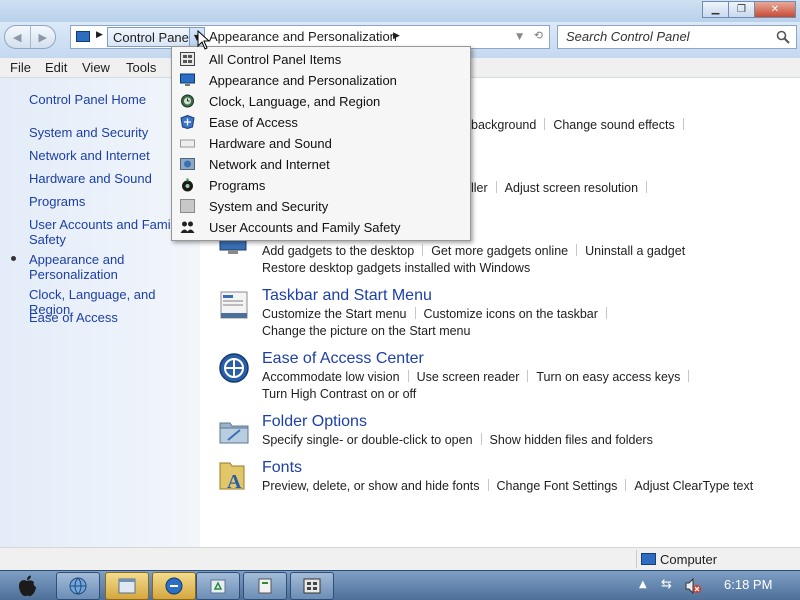  I want to click on back-button: ◀, so click(18, 37).